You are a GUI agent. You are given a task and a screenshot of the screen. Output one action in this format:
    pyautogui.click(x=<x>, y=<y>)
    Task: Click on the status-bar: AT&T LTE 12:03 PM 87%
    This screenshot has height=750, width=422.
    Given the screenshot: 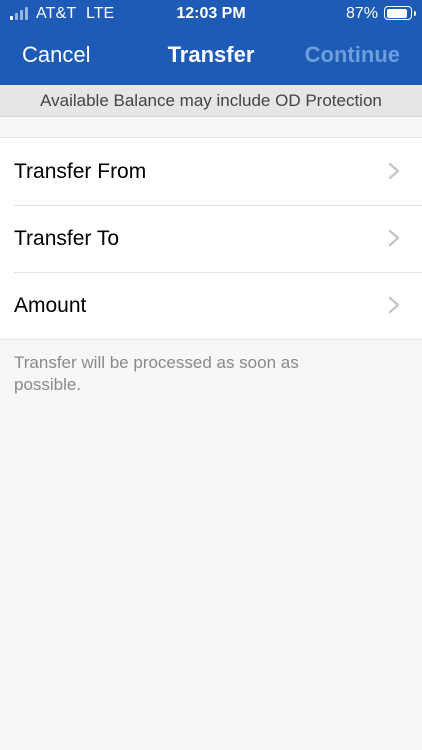 What is the action you would take?
    pyautogui.click(x=211, y=14)
    